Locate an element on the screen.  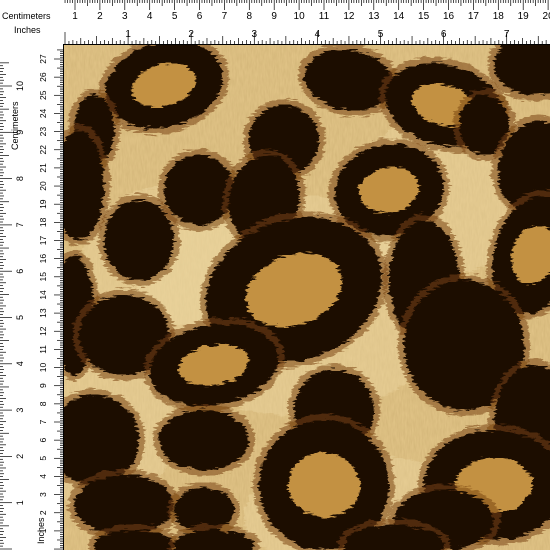
top-cm-label: 12 is located at coordinates (349, 16).